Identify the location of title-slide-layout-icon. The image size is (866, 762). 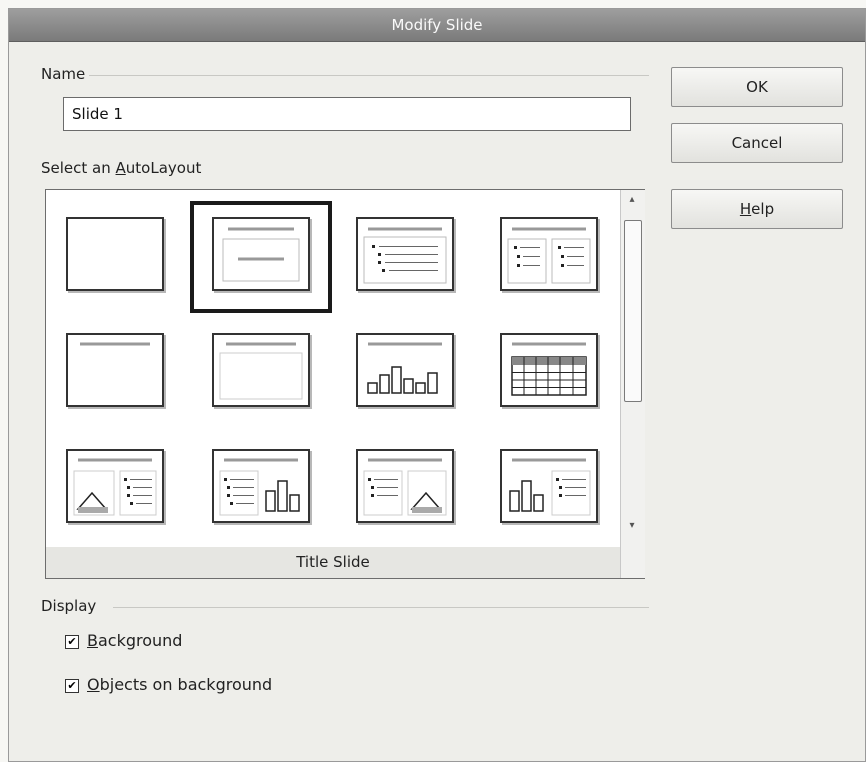
(261, 254).